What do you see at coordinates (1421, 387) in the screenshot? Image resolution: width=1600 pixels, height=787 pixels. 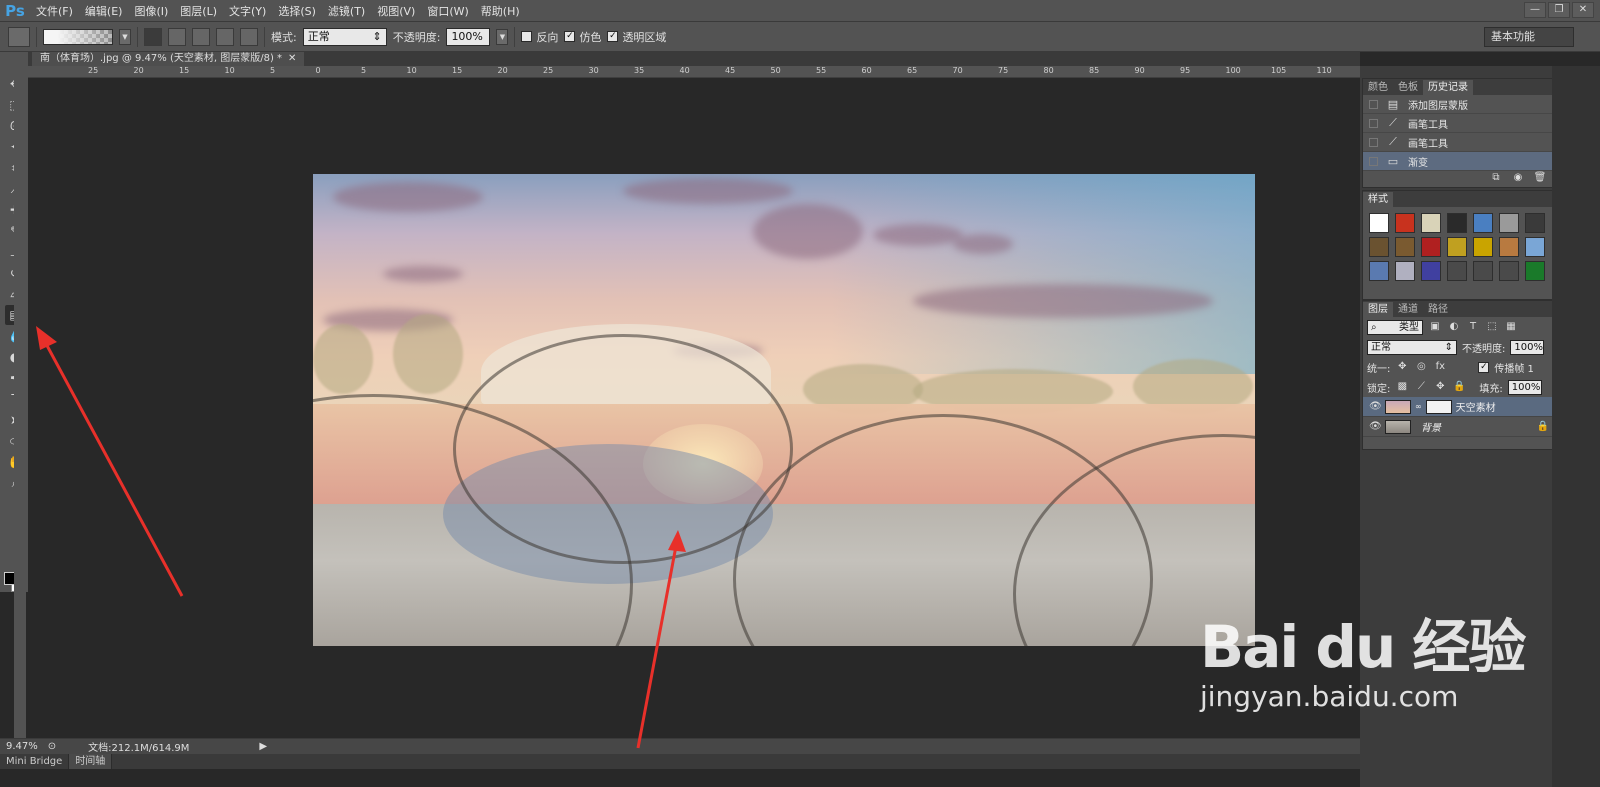 I see `lock-pixels-icon: ⟋` at bounding box center [1421, 387].